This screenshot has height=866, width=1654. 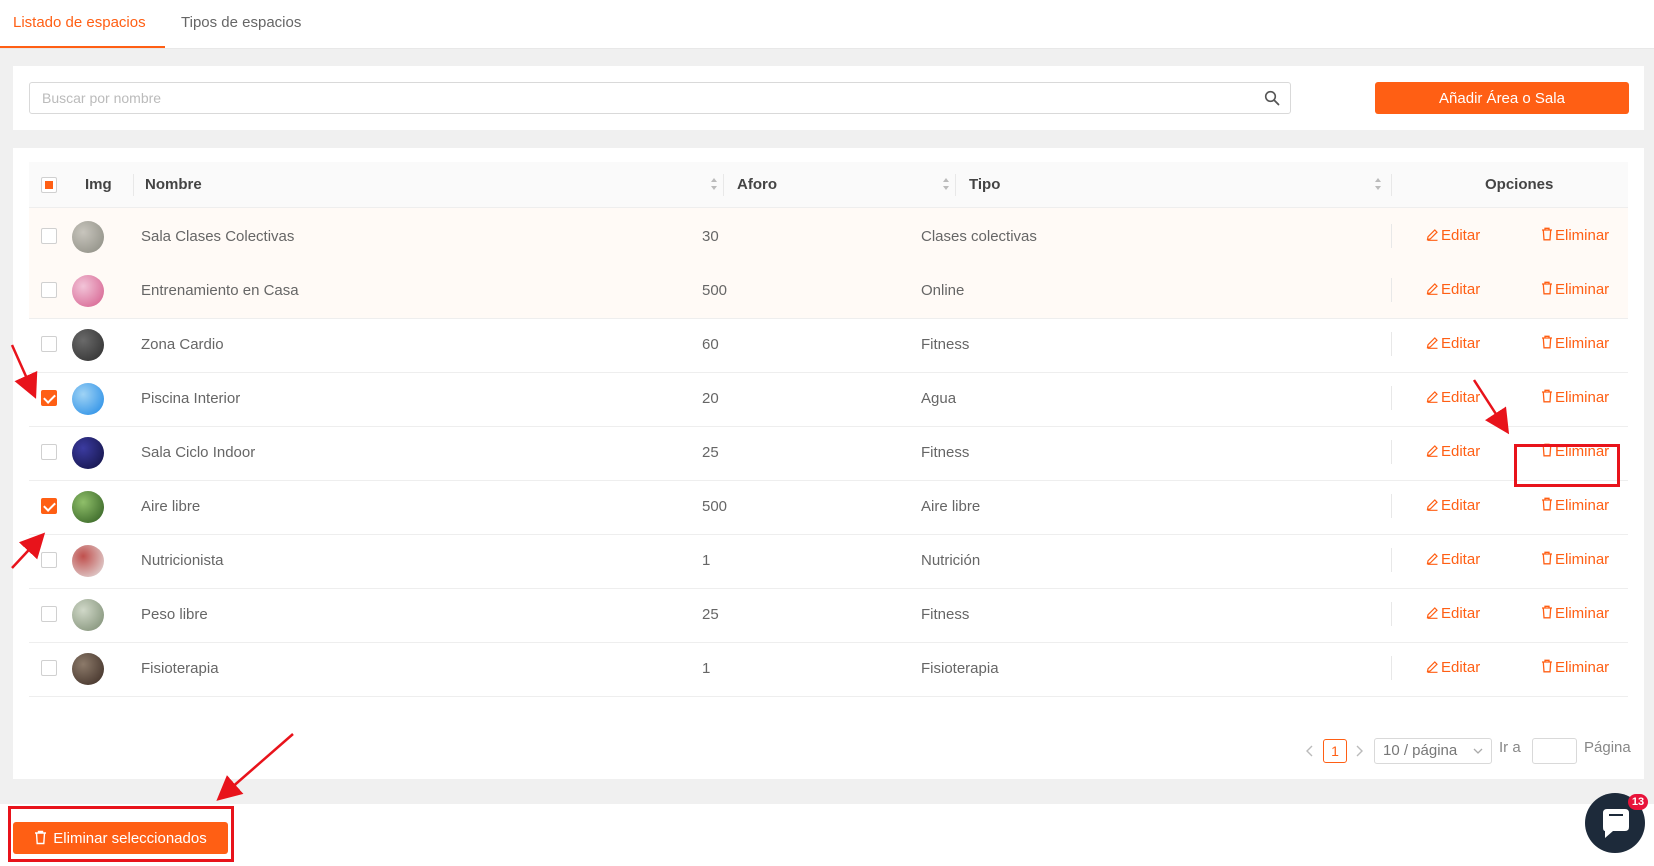 I want to click on header-nombre: Nombre, so click(x=173, y=184).